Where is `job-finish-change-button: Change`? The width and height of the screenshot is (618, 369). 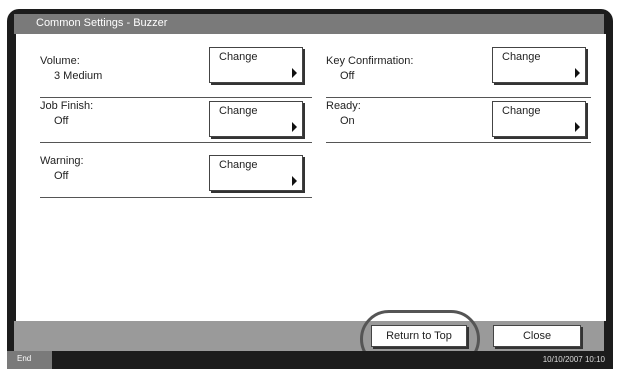 job-finish-change-button: Change is located at coordinates (256, 119).